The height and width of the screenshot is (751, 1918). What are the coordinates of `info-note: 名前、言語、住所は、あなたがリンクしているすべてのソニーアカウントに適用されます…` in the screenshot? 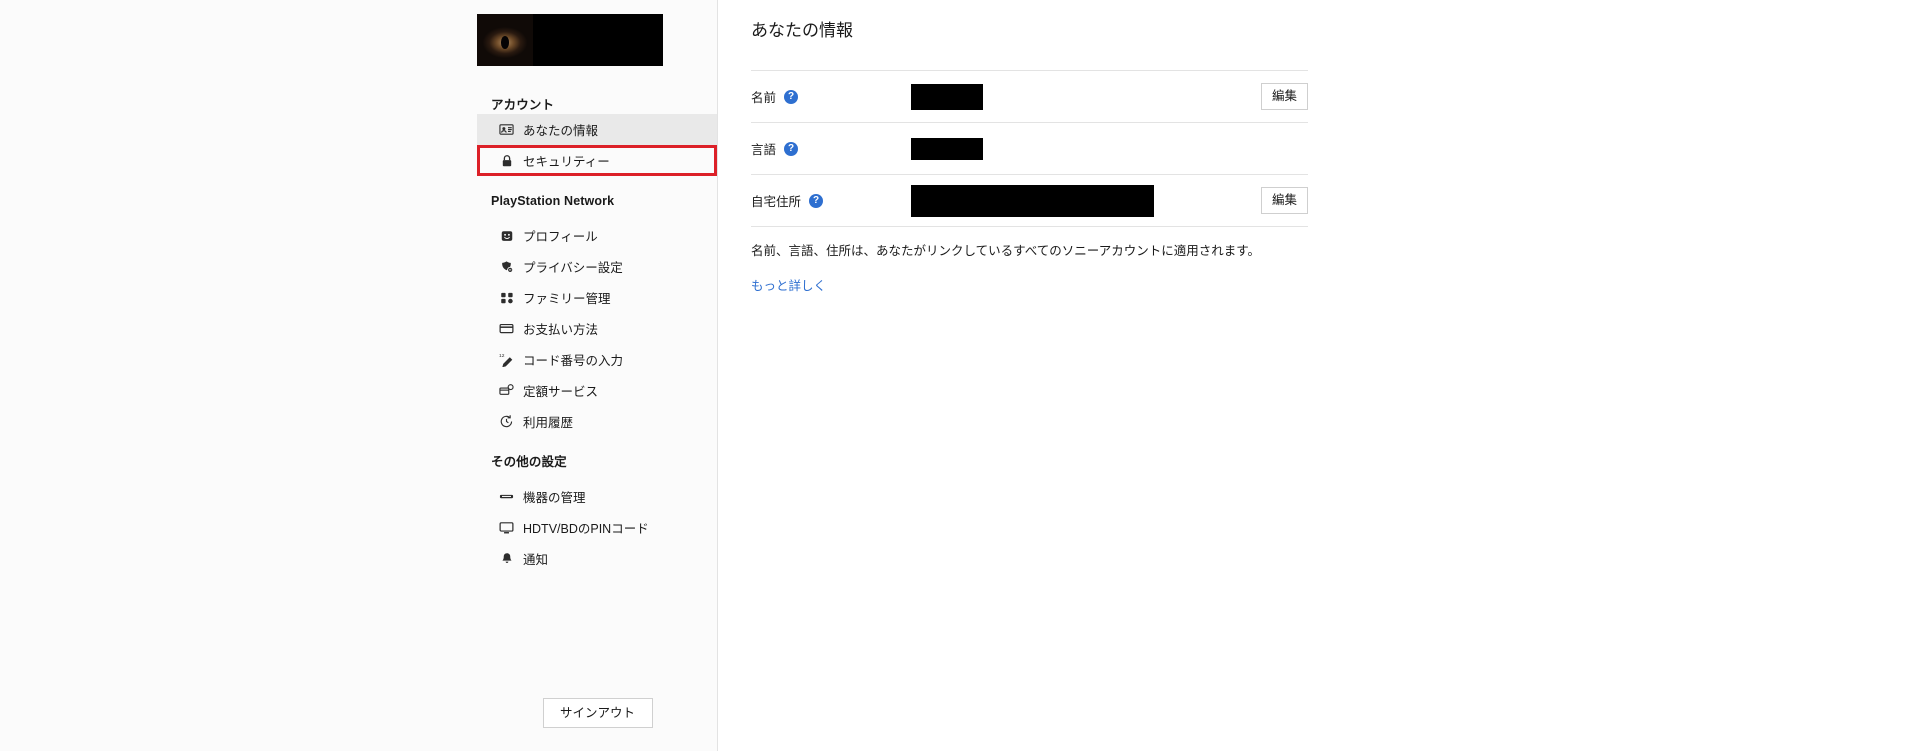 It's located at (1006, 251).